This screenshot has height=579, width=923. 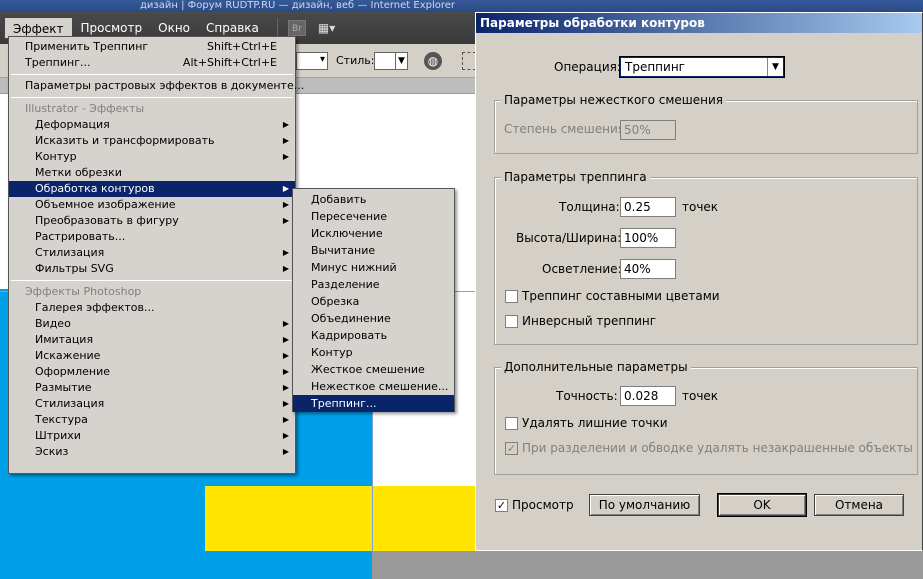 I want to click on menu-item-apply-trapping: Применить Треппинг Shift+Ctrl+E, so click(x=152, y=47).